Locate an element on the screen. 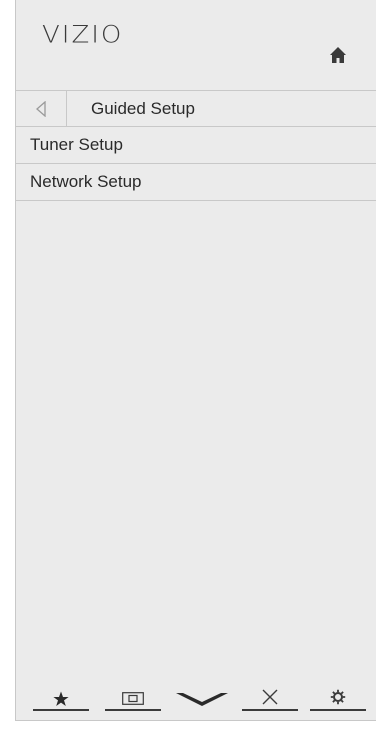  back-button is located at coordinates (41, 108).